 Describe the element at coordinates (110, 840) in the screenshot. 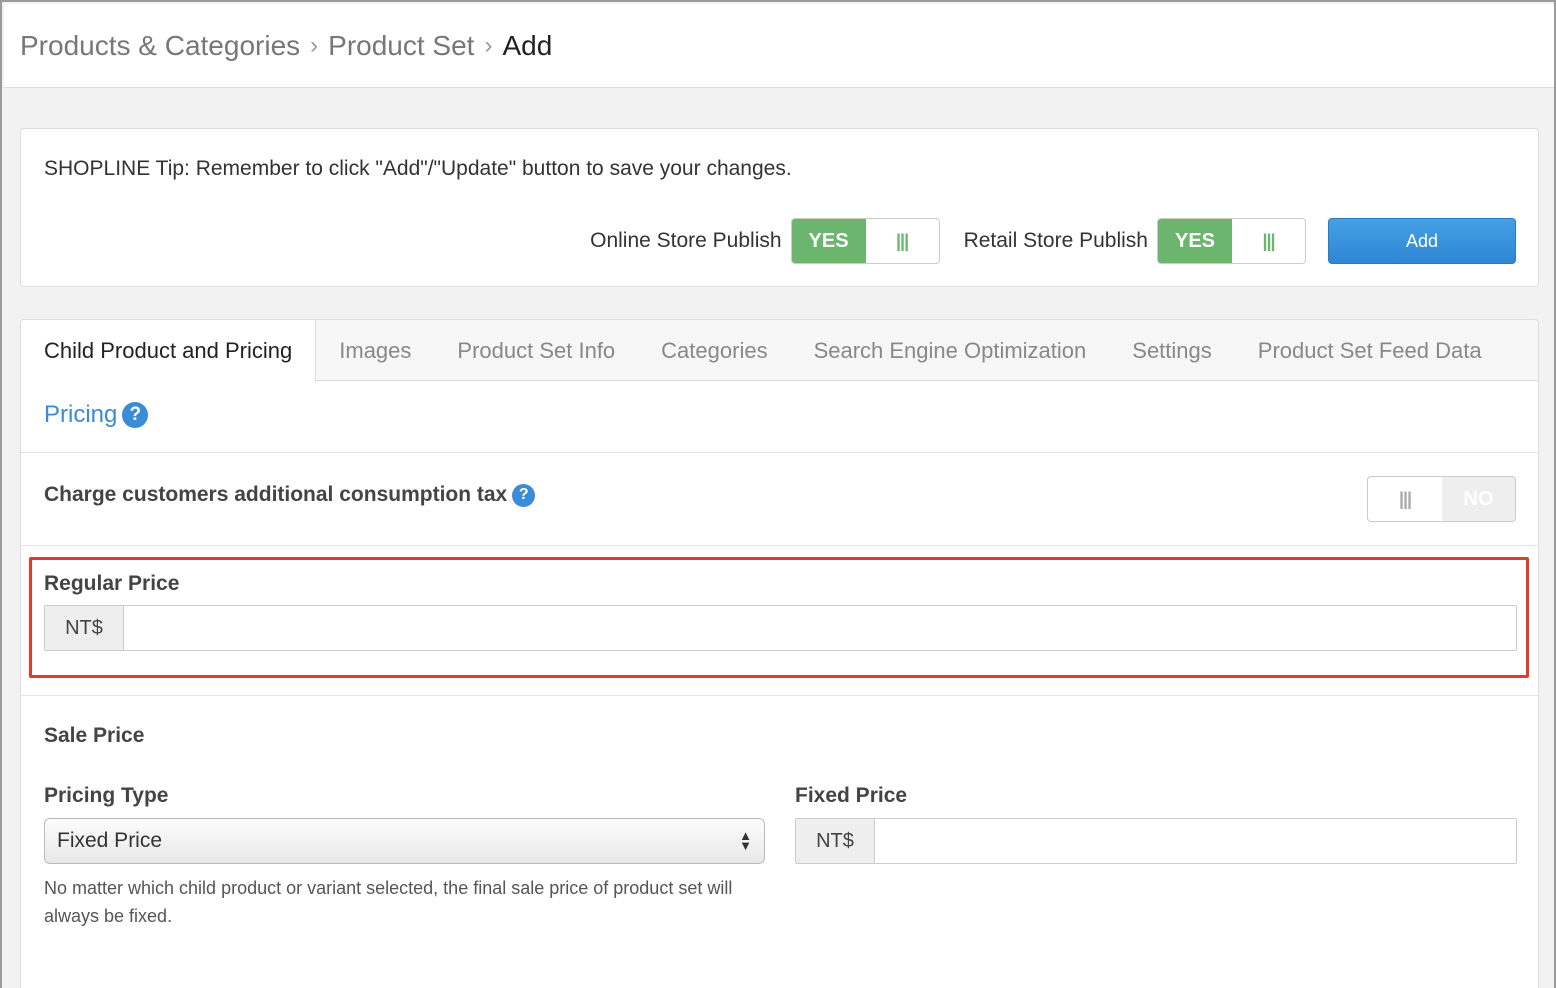

I see `pricing-type-value: Fixed Price` at that location.